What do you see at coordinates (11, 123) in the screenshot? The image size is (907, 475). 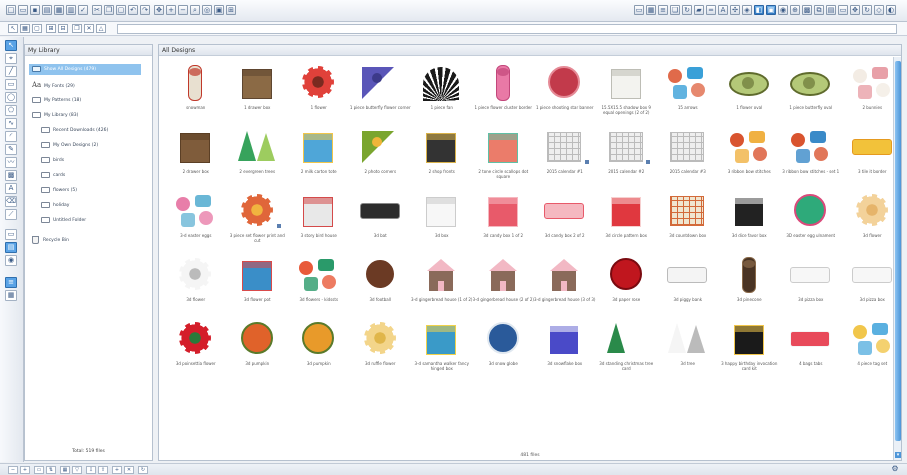 I see `curve-tool-icon: ∿` at bounding box center [11, 123].